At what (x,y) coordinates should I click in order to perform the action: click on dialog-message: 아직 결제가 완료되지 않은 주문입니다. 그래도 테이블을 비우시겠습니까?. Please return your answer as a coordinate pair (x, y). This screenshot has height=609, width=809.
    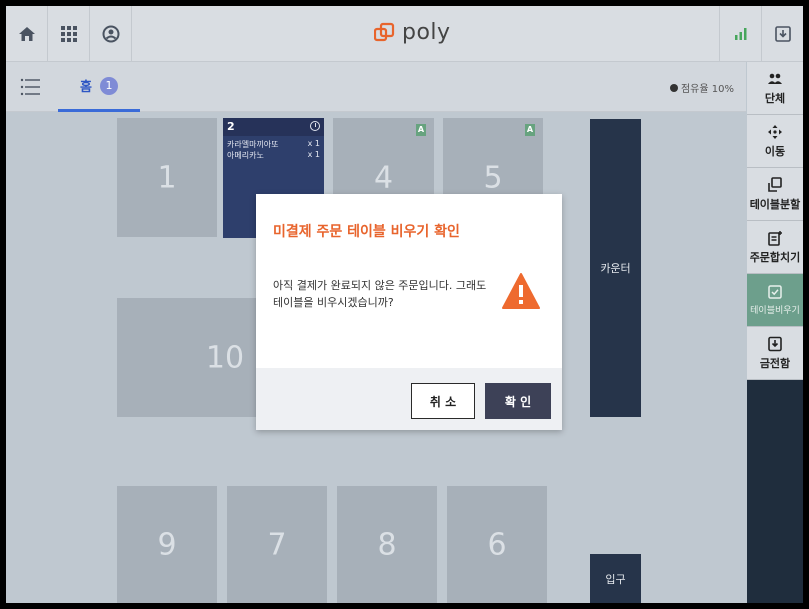
    Looking at the image, I should click on (380, 294).